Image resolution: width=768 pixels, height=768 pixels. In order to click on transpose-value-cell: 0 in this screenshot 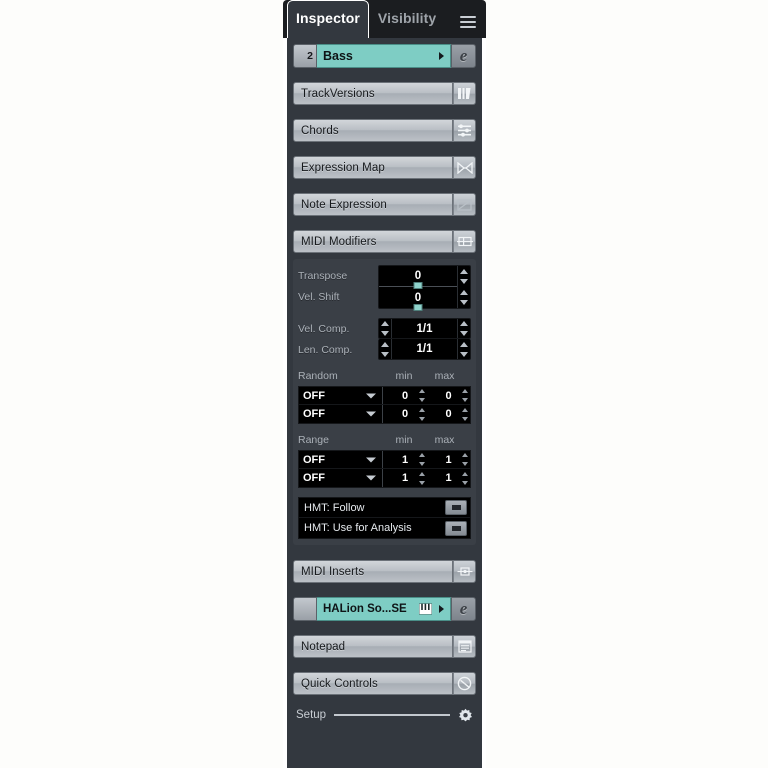, I will do `click(418, 277)`.